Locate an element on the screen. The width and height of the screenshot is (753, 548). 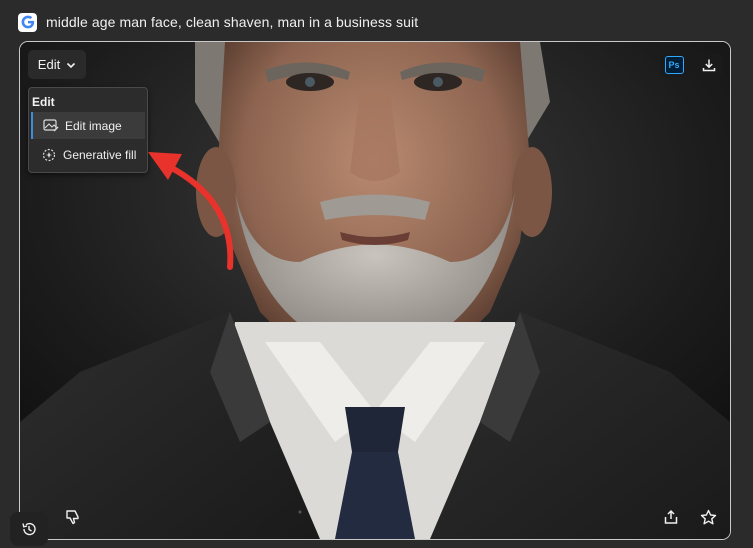
history-button is located at coordinates (29, 529).